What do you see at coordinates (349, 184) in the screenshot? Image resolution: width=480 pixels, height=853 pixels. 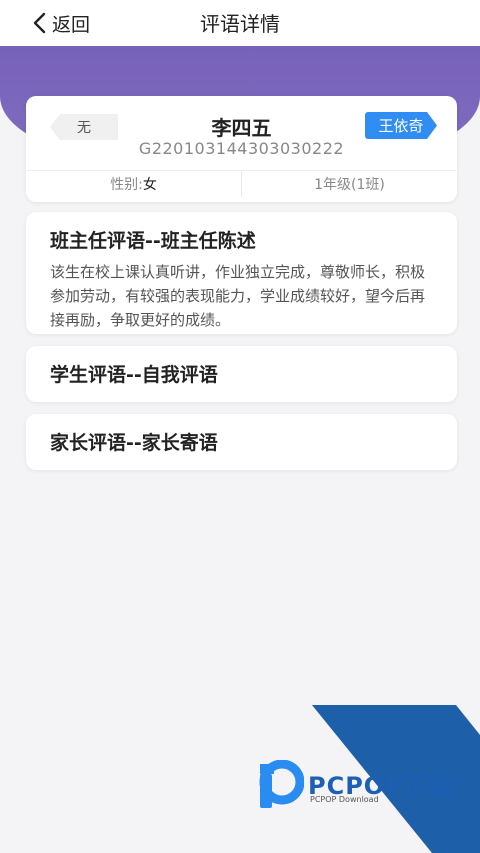 I see `grade-class: 1年级(1班)` at bounding box center [349, 184].